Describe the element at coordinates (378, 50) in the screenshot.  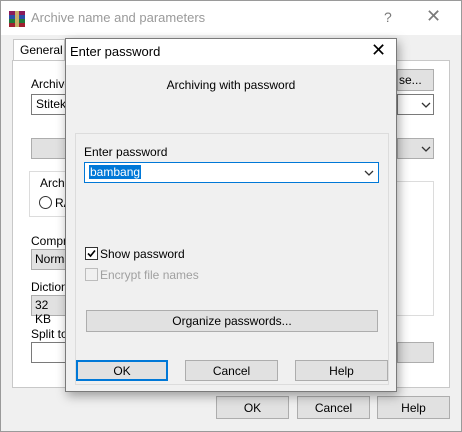
I see `dialog-close-icon: ✕` at that location.